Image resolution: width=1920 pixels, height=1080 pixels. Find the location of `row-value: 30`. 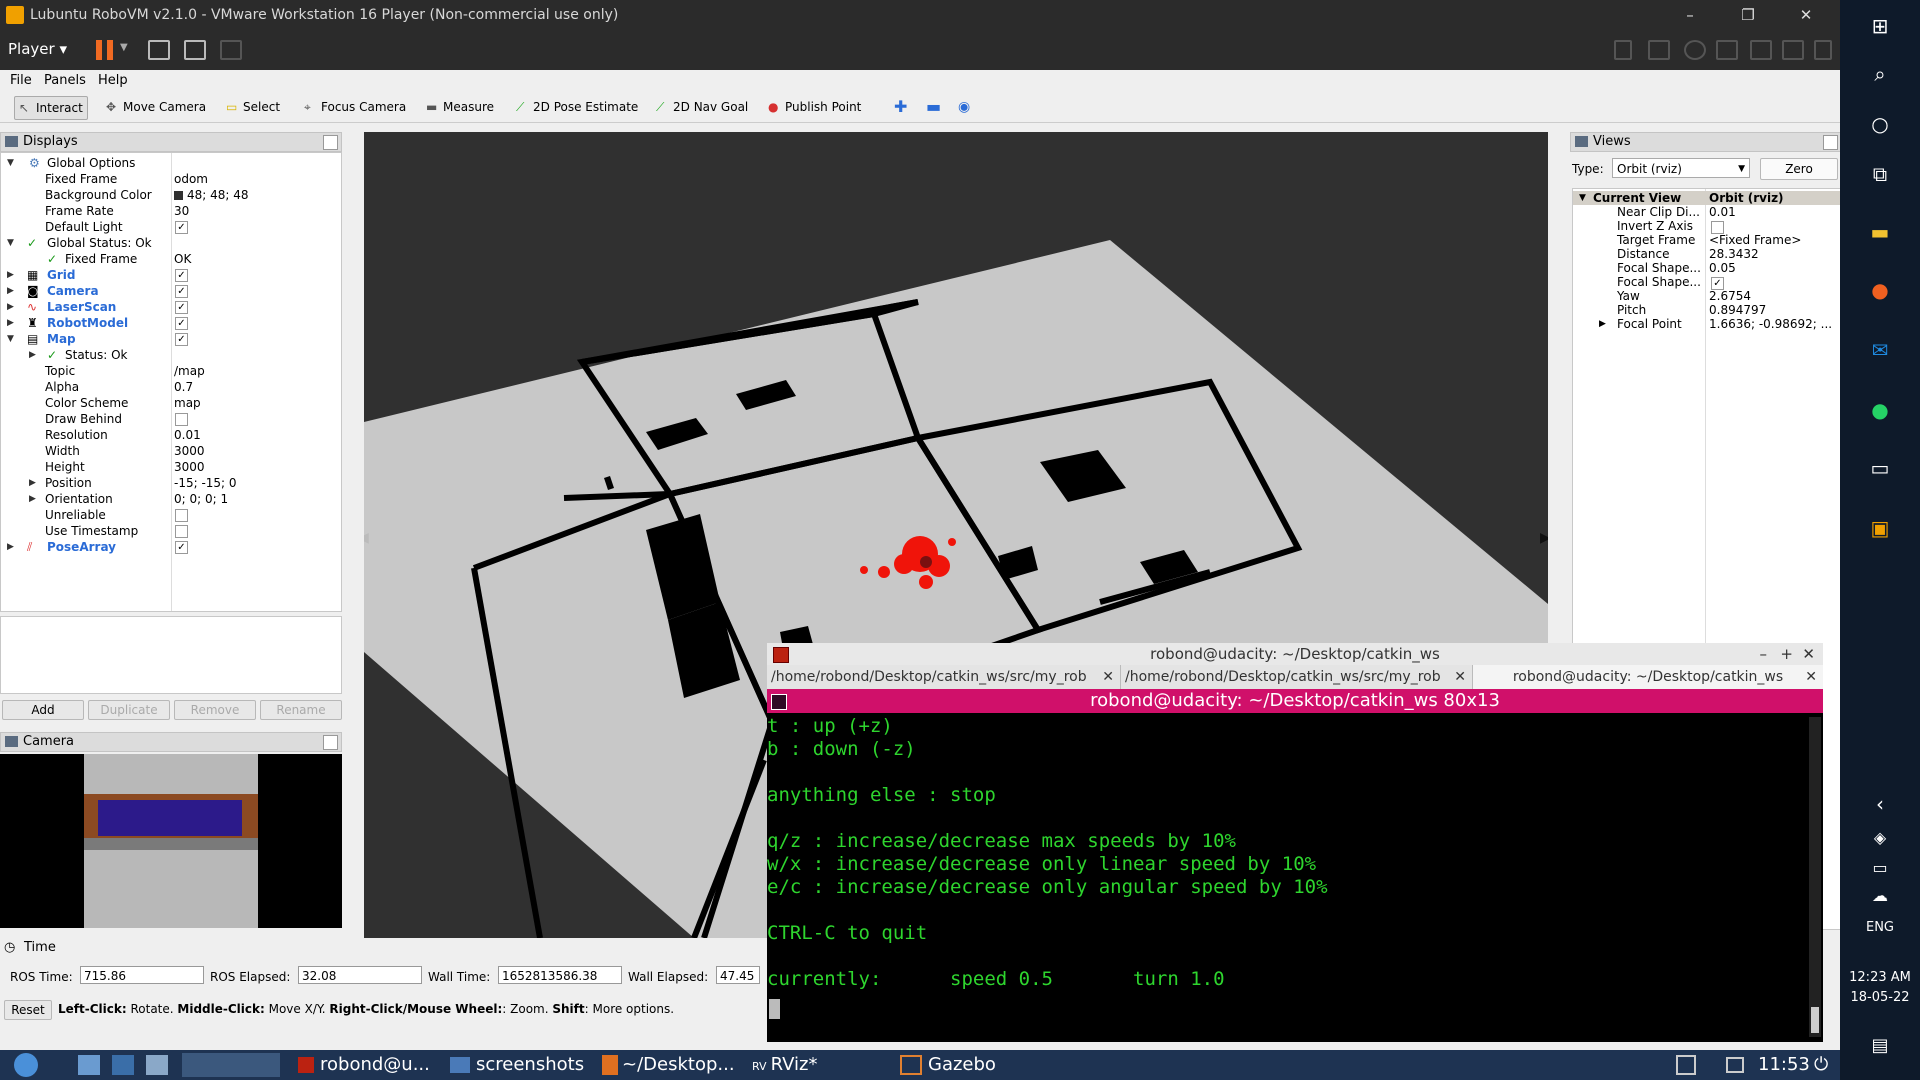

row-value: 30 is located at coordinates (181, 211).